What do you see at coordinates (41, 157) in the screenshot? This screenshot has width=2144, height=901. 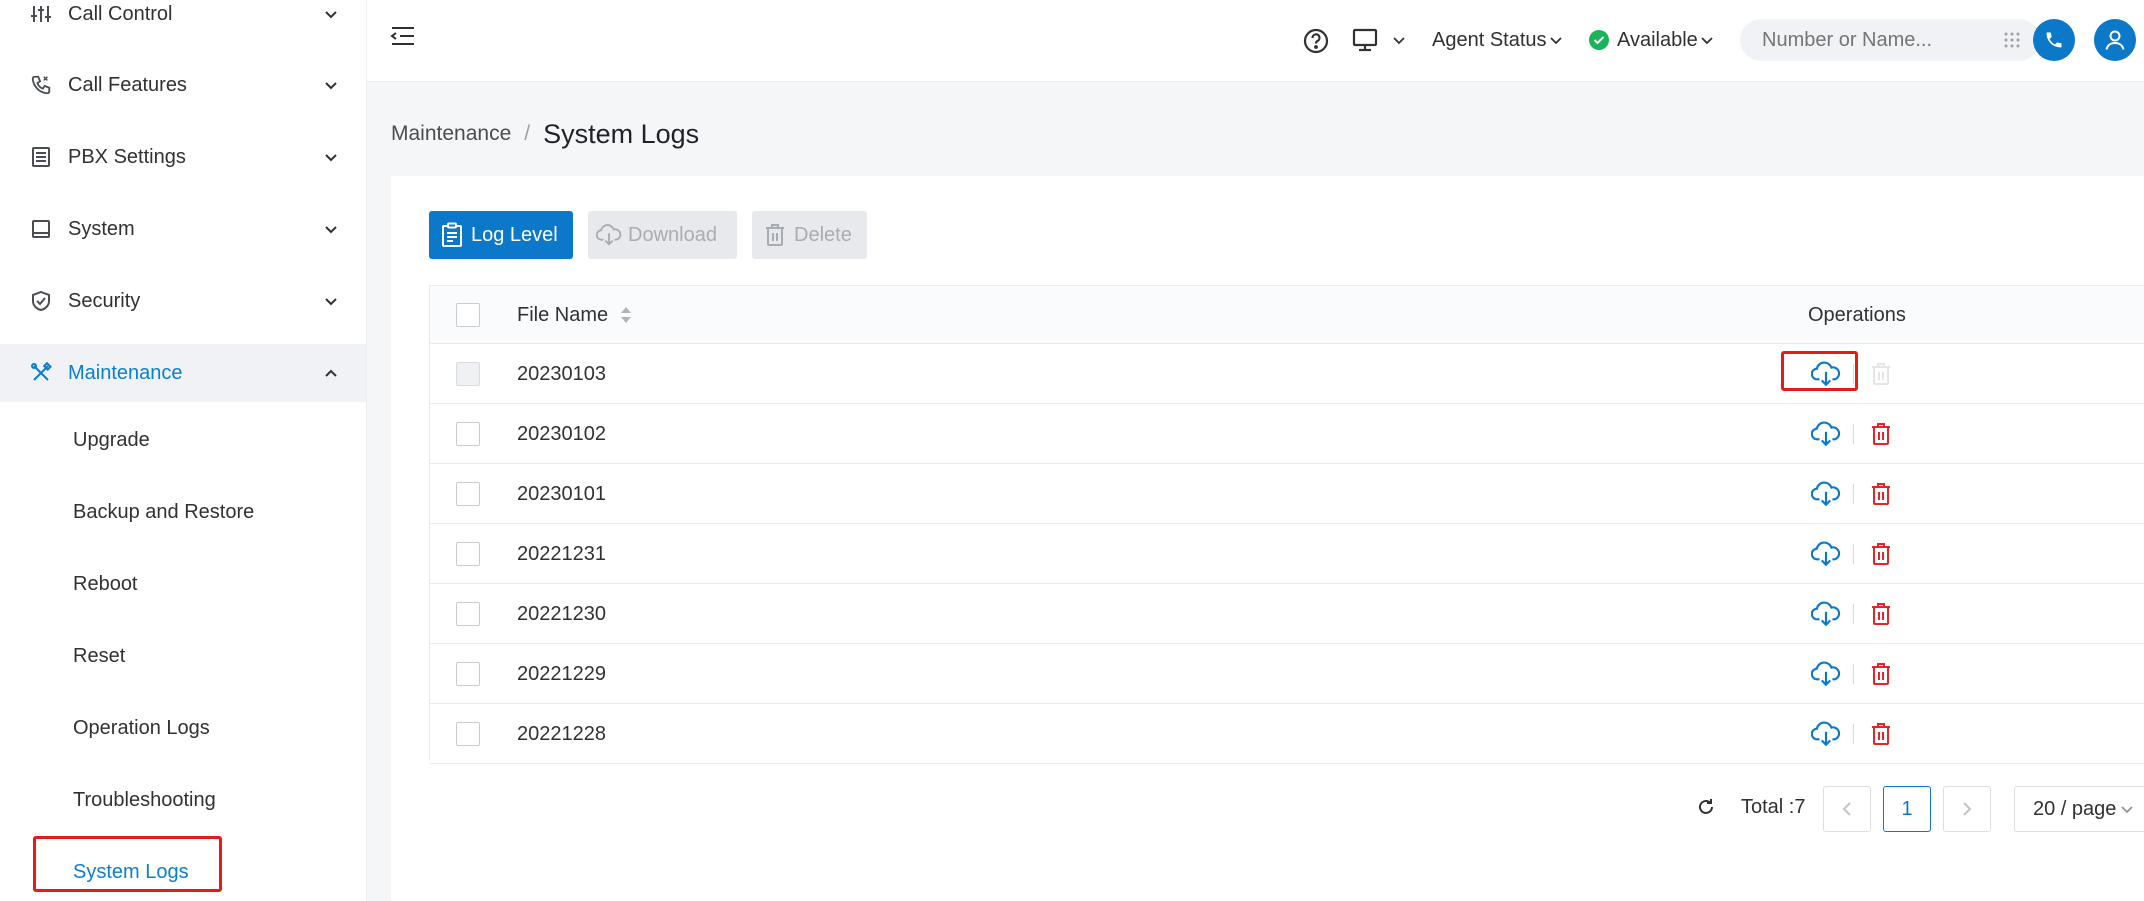 I see `server-icon` at bounding box center [41, 157].